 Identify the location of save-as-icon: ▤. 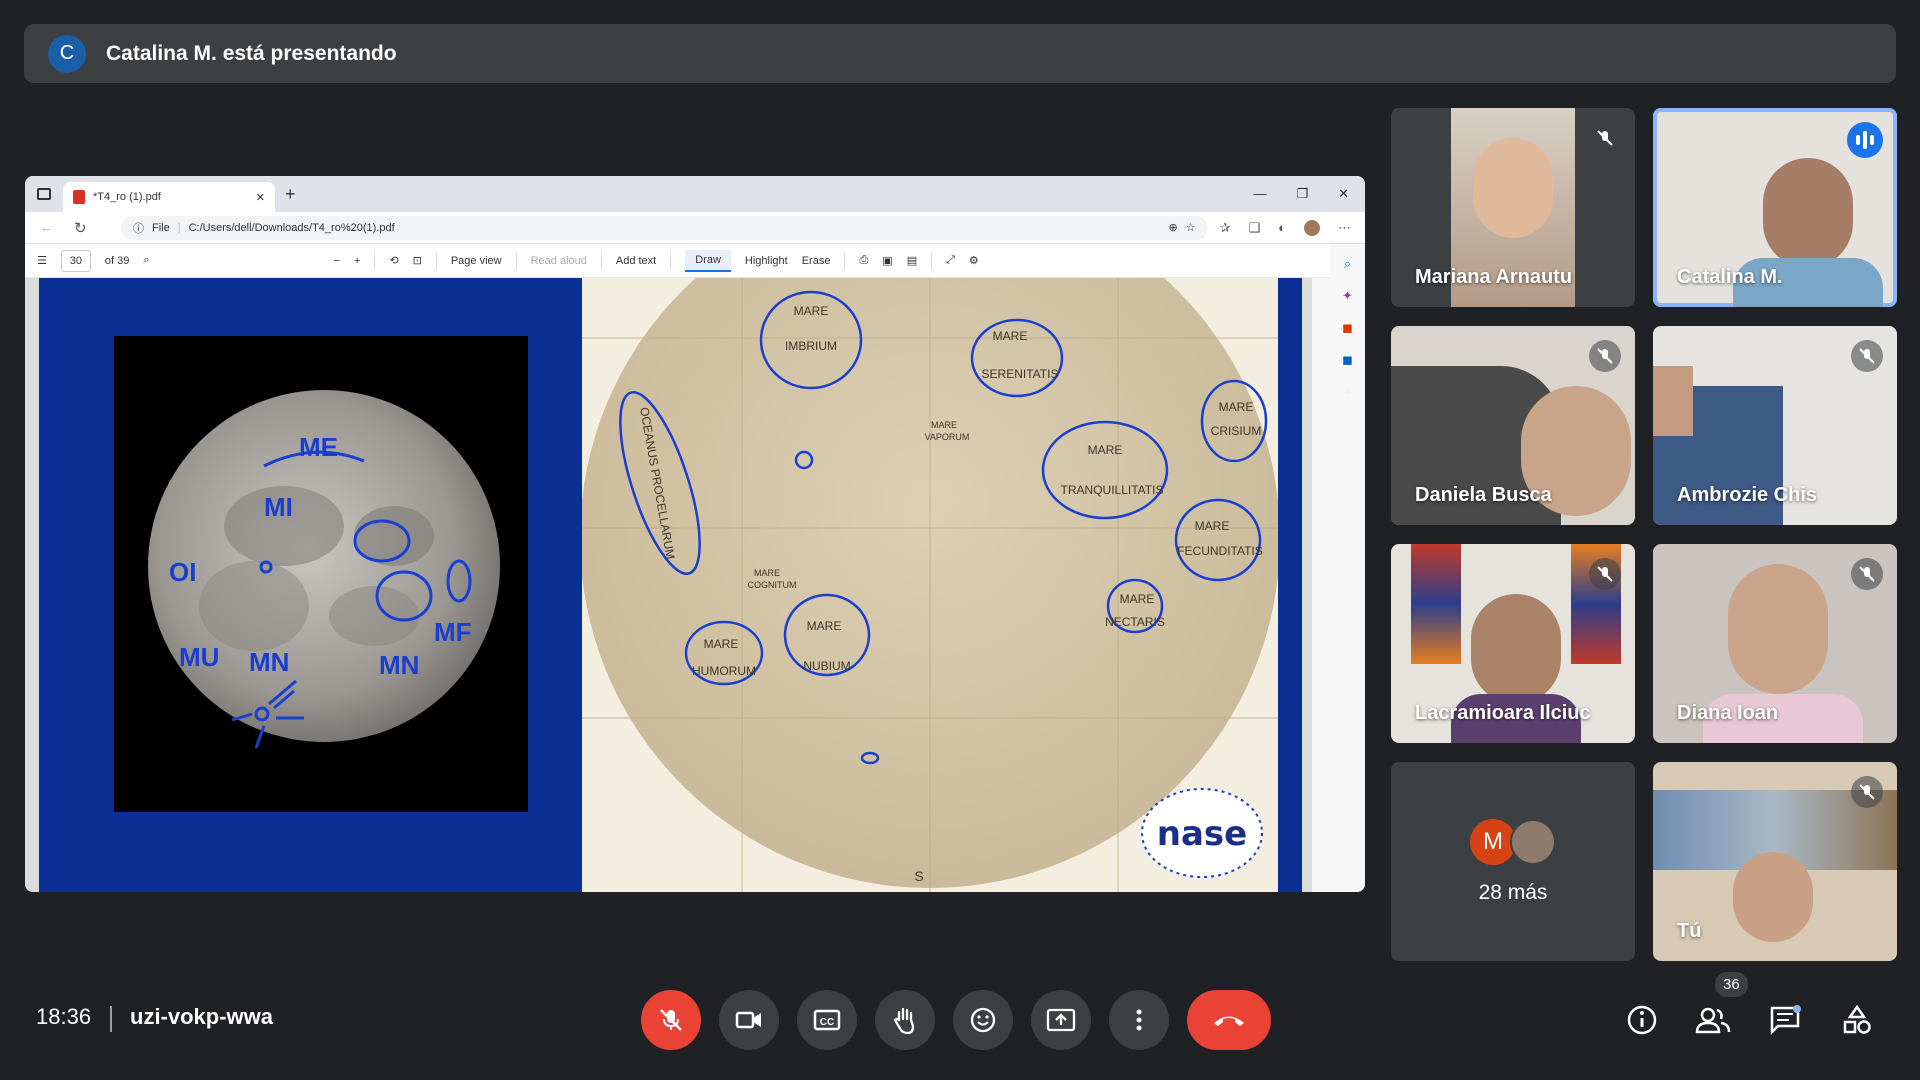
(912, 260).